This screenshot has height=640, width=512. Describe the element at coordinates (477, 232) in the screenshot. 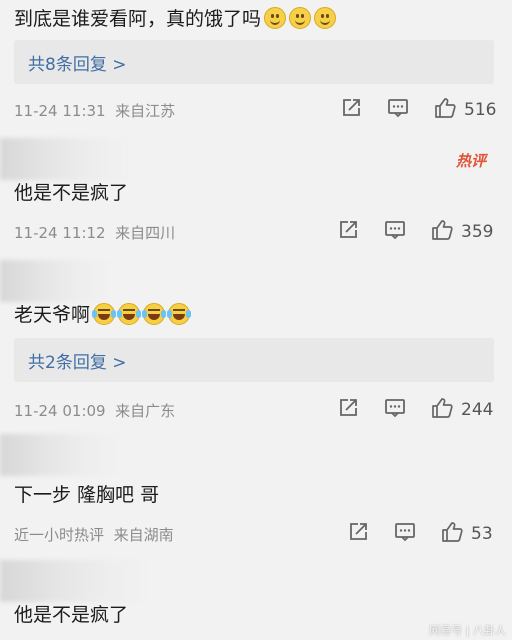

I see `like-count: 359` at that location.